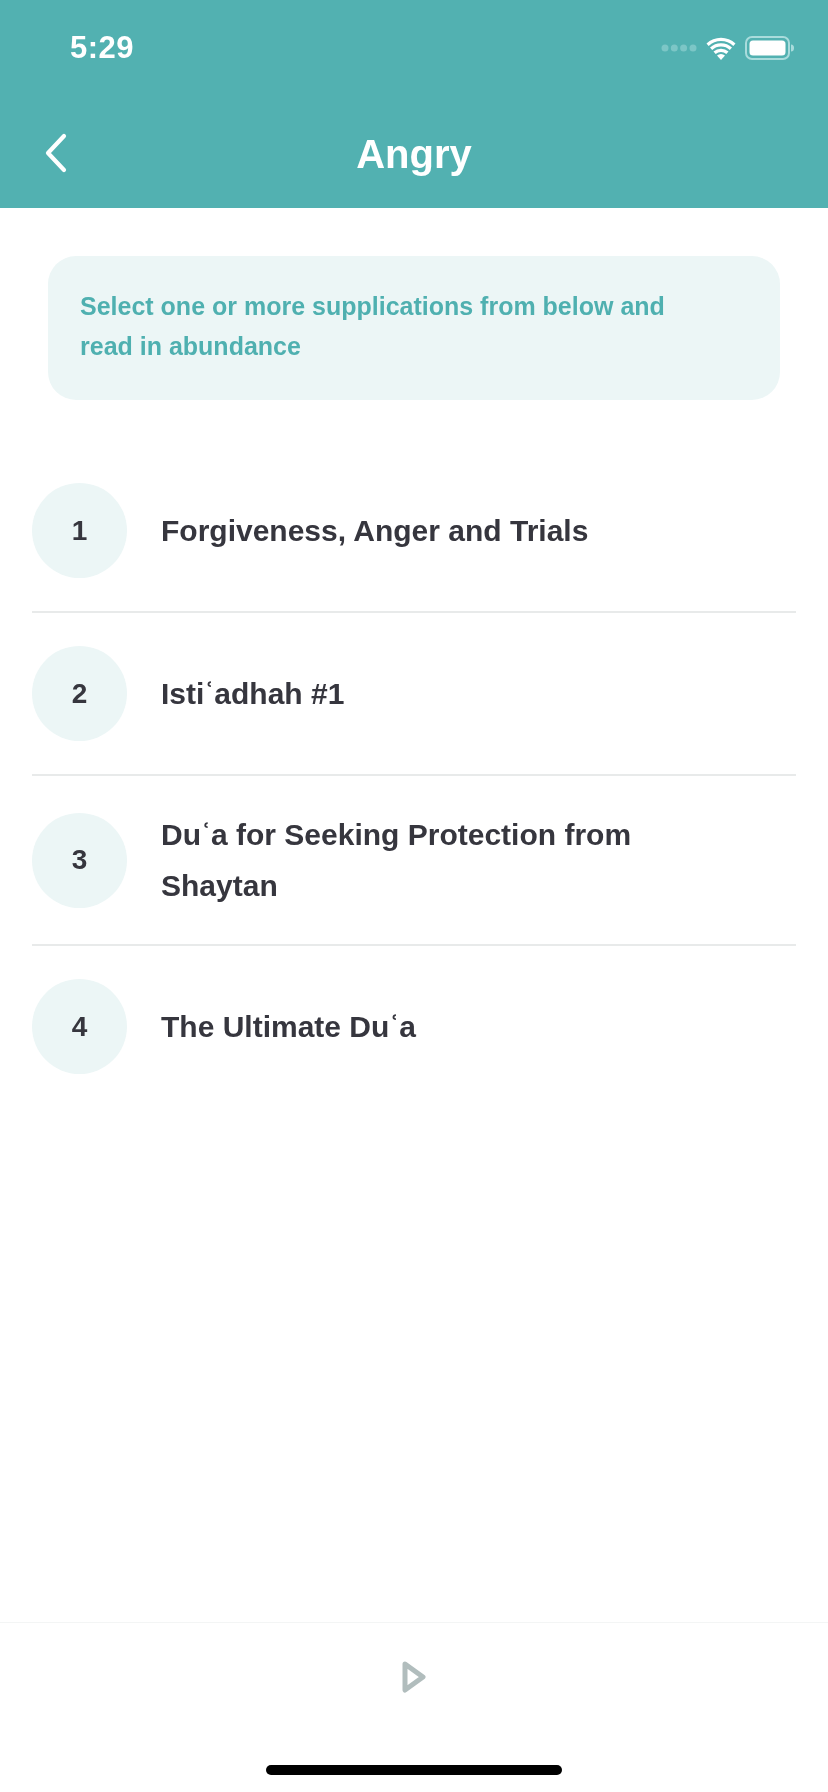 This screenshot has width=828, height=1792. Describe the element at coordinates (679, 48) in the screenshot. I see `cellular-signal-icon` at that location.